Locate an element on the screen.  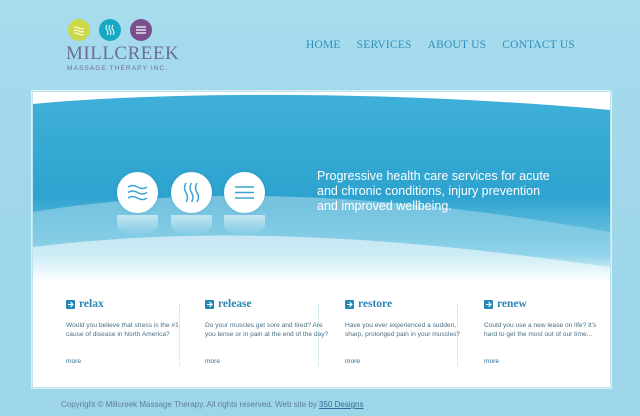
column-title-text: renew is located at coordinates (512, 304).